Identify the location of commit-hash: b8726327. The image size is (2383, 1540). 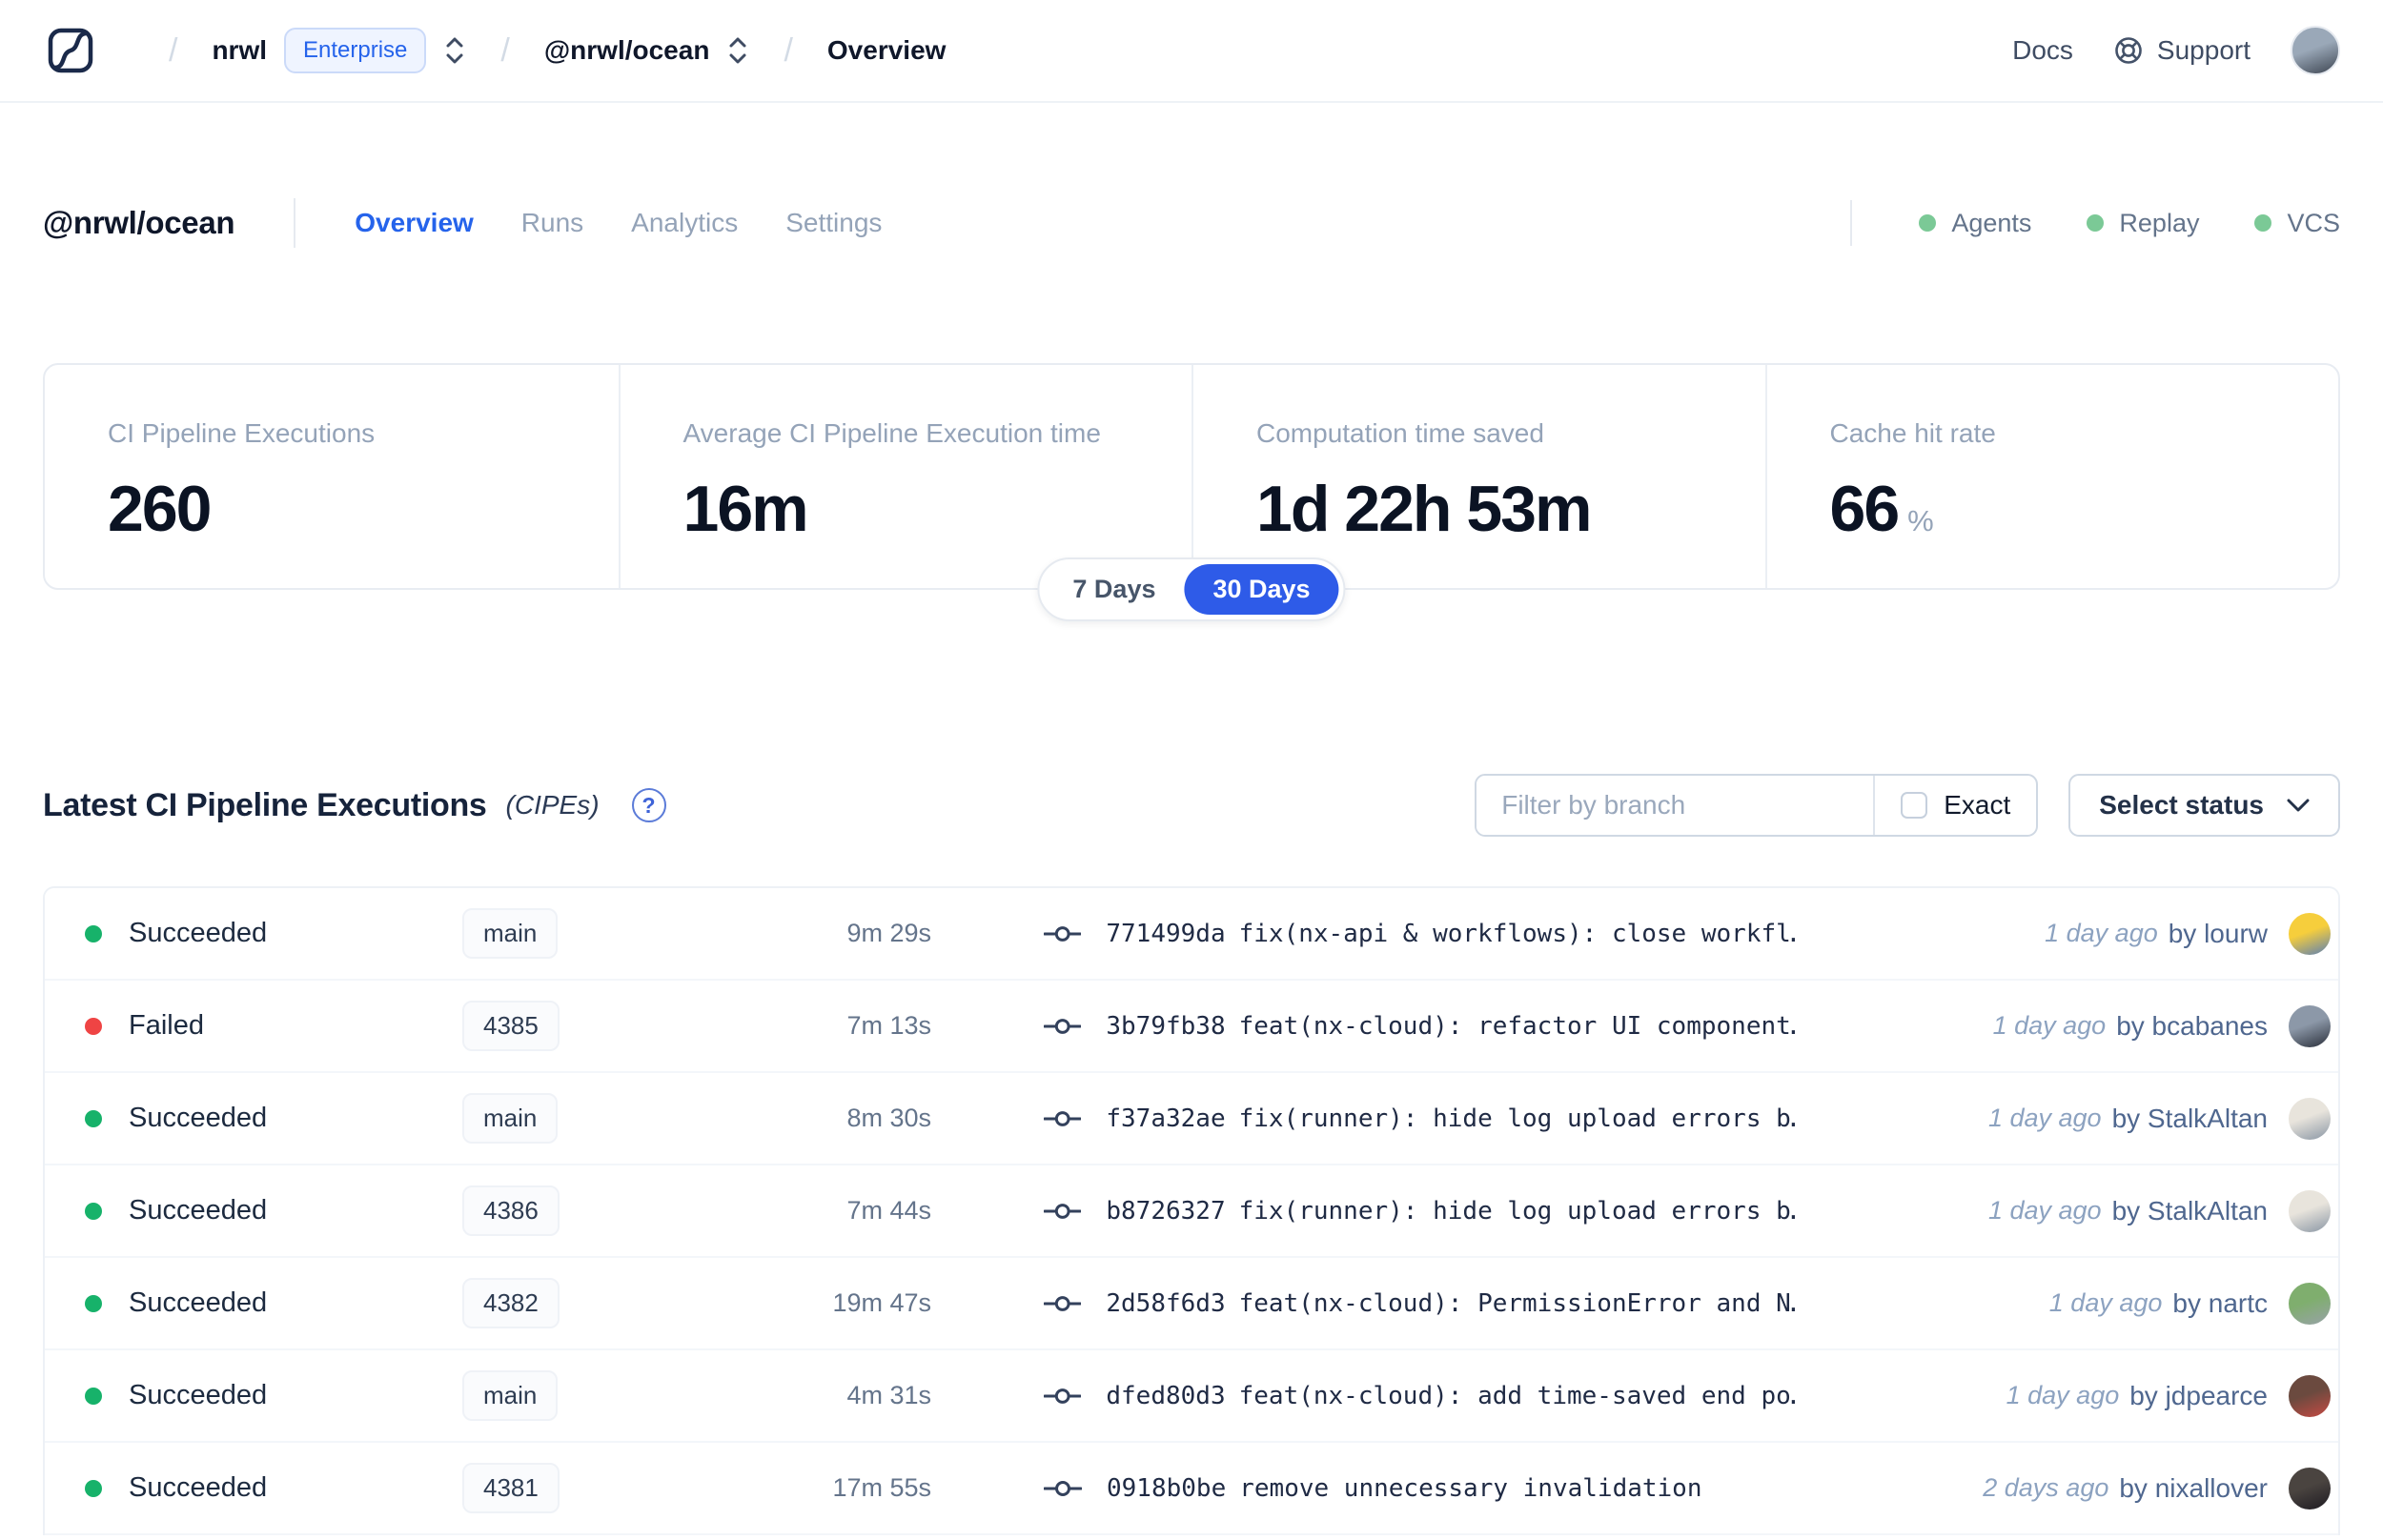
(1166, 1211).